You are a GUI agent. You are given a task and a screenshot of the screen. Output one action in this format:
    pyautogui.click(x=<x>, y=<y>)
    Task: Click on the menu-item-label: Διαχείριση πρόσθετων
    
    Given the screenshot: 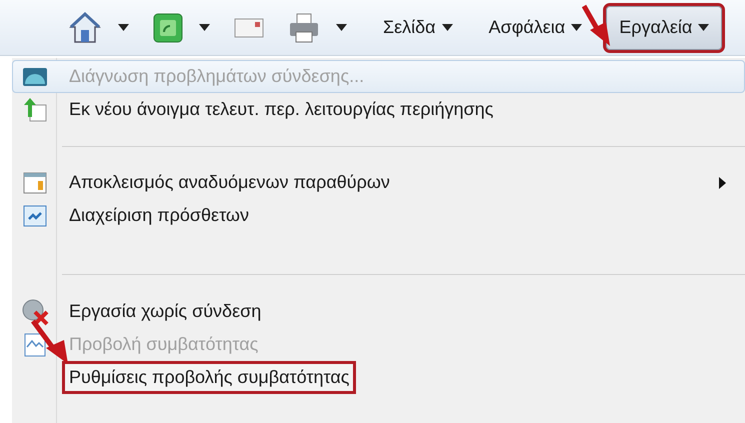 What is the action you would take?
    pyautogui.click(x=159, y=215)
    